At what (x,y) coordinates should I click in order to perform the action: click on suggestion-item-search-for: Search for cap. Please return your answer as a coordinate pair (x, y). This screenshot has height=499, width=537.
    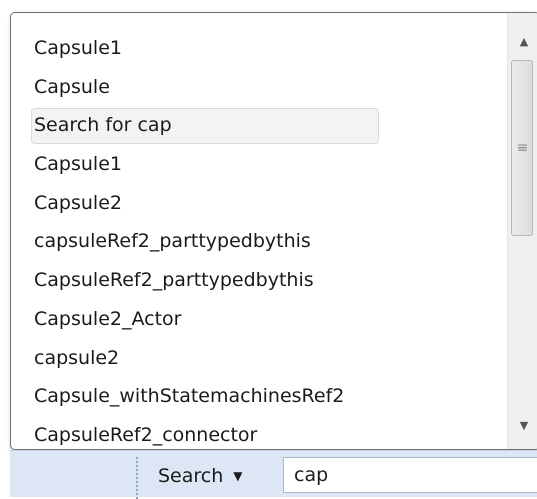
    Looking at the image, I should click on (259, 125).